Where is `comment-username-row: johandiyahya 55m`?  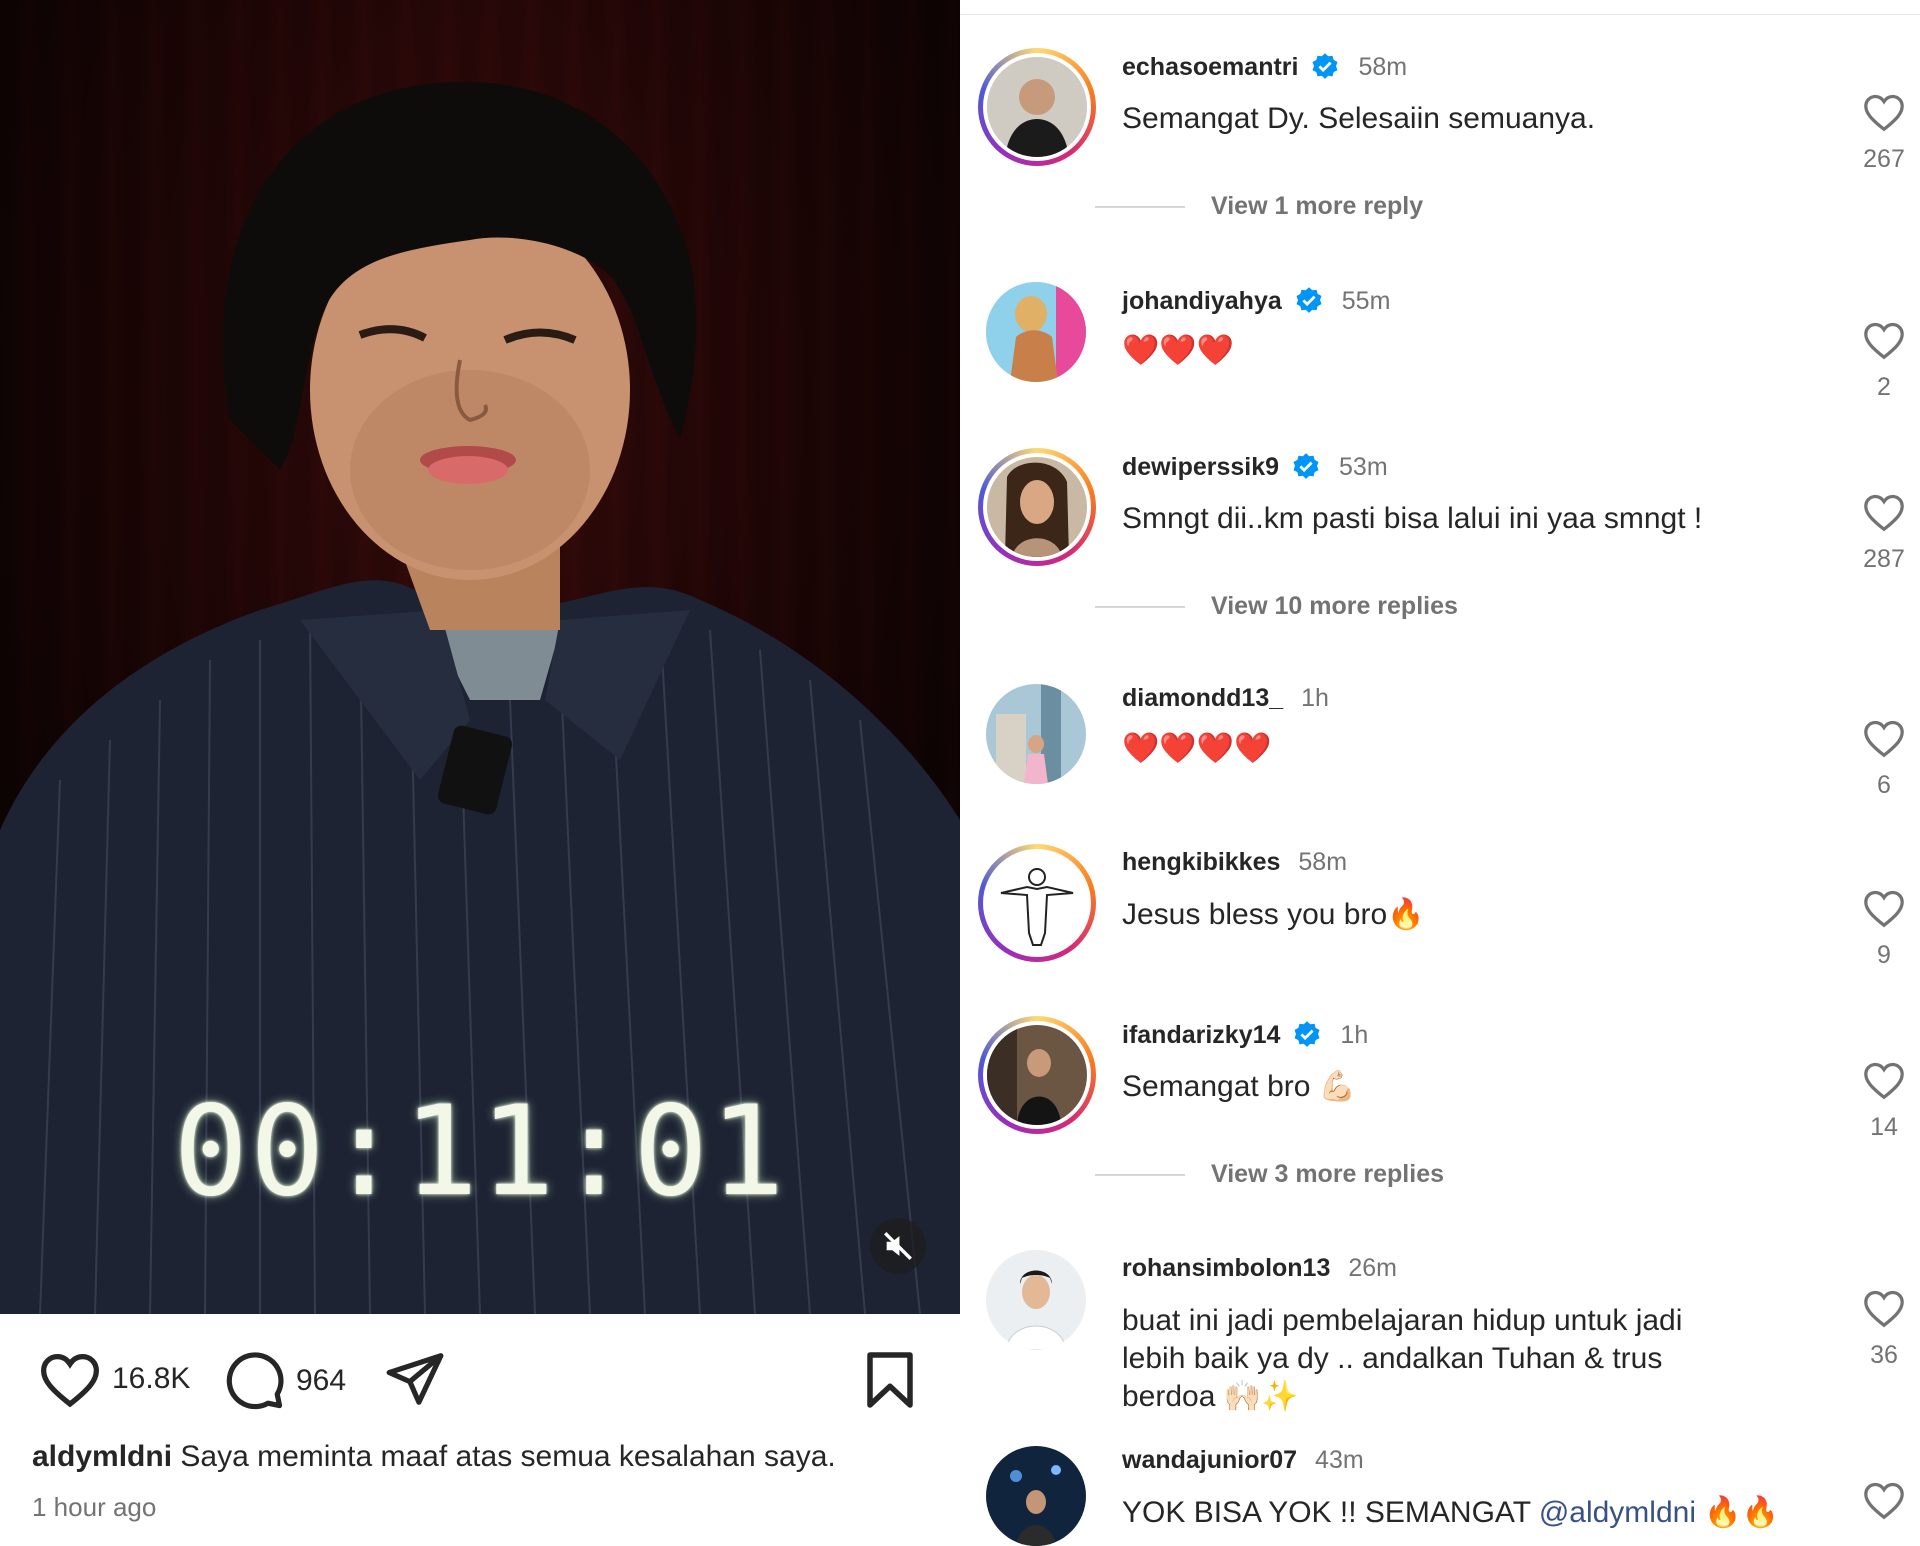
comment-username-row: johandiyahya 55m is located at coordinates (1256, 301).